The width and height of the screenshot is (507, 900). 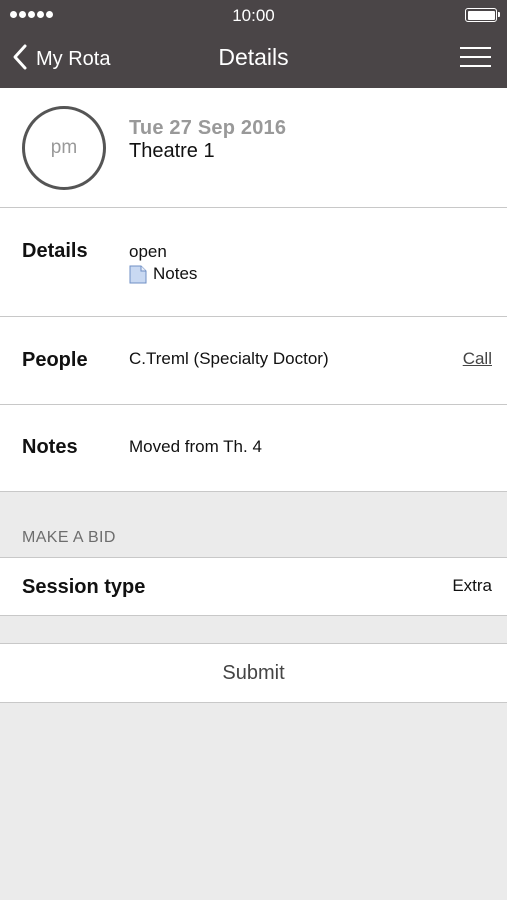 I want to click on session-period-badge: pm, so click(x=64, y=148).